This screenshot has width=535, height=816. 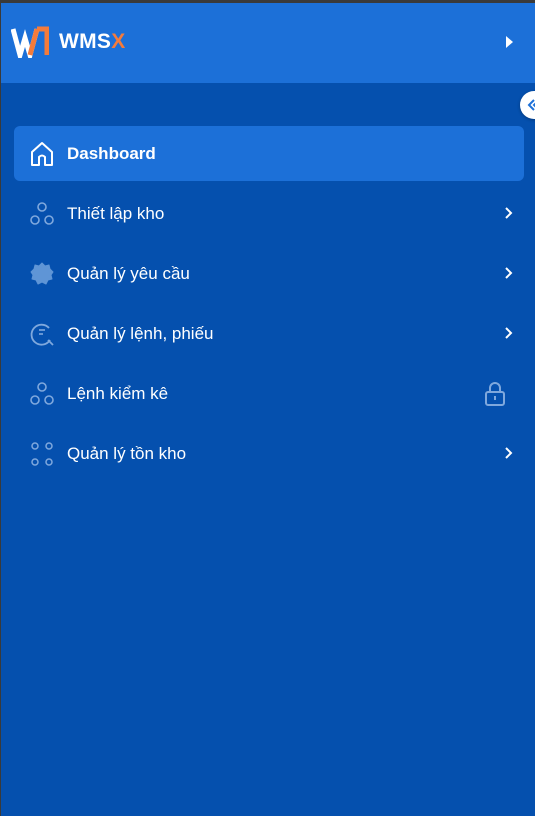 I want to click on sidebar-item-warehouse-setup: Thiết lập kho, so click(x=269, y=213).